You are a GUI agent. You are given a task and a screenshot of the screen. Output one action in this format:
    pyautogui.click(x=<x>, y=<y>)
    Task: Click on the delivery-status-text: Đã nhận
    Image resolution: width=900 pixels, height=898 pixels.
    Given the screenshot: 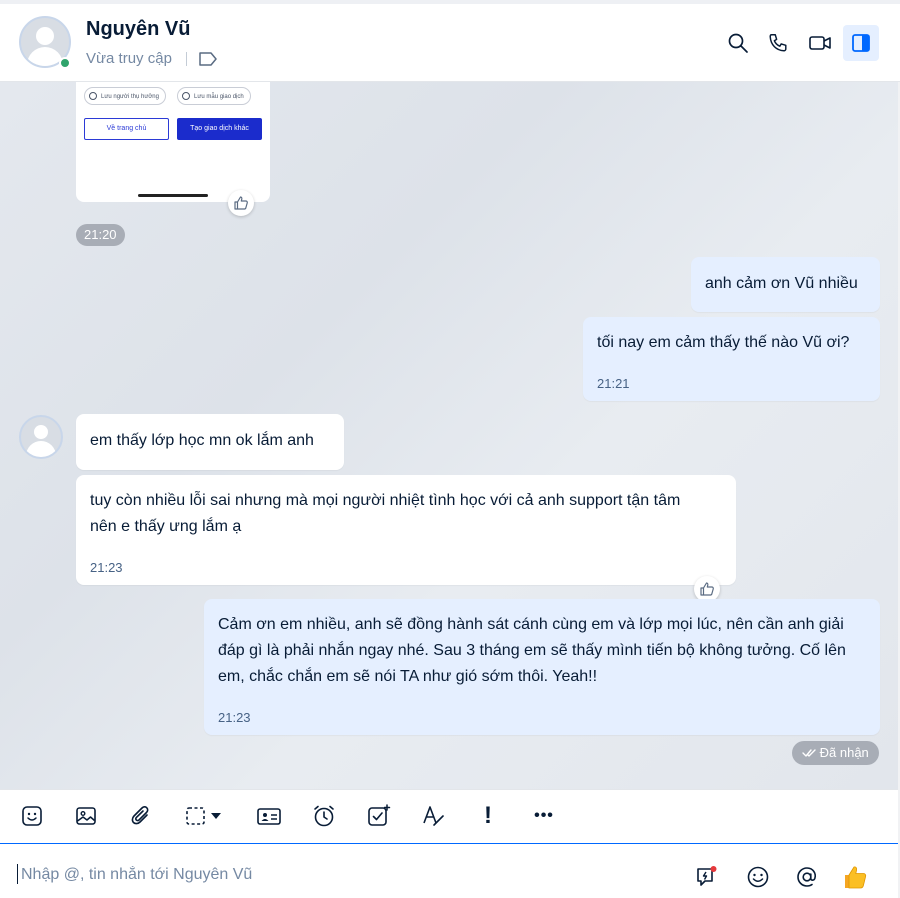 What is the action you would take?
    pyautogui.click(x=844, y=752)
    